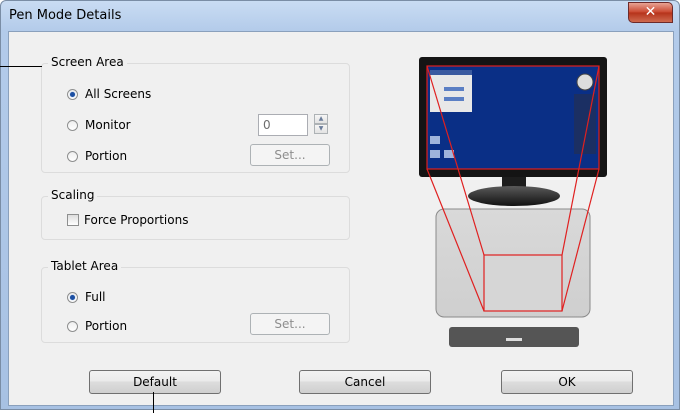 The image size is (687, 413). What do you see at coordinates (72, 297) in the screenshot?
I see `full-radio-dot` at bounding box center [72, 297].